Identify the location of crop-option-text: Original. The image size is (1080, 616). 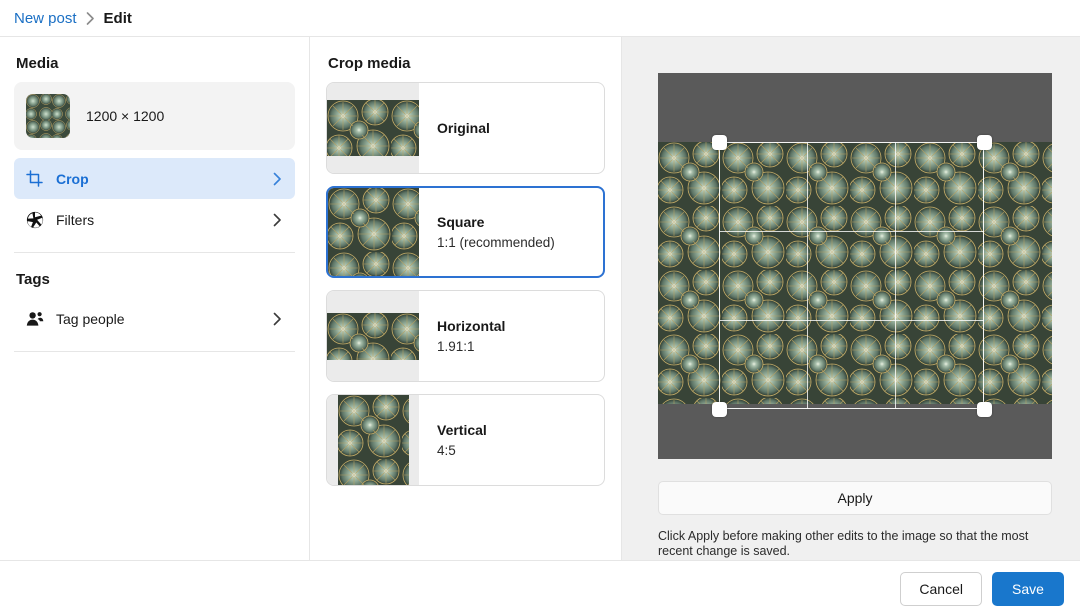
(511, 128).